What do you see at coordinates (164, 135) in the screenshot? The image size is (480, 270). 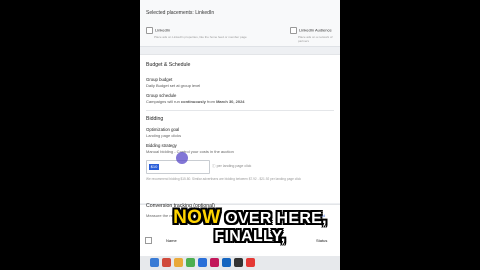 I see `optimization-goal-value: Landing page clicks` at bounding box center [164, 135].